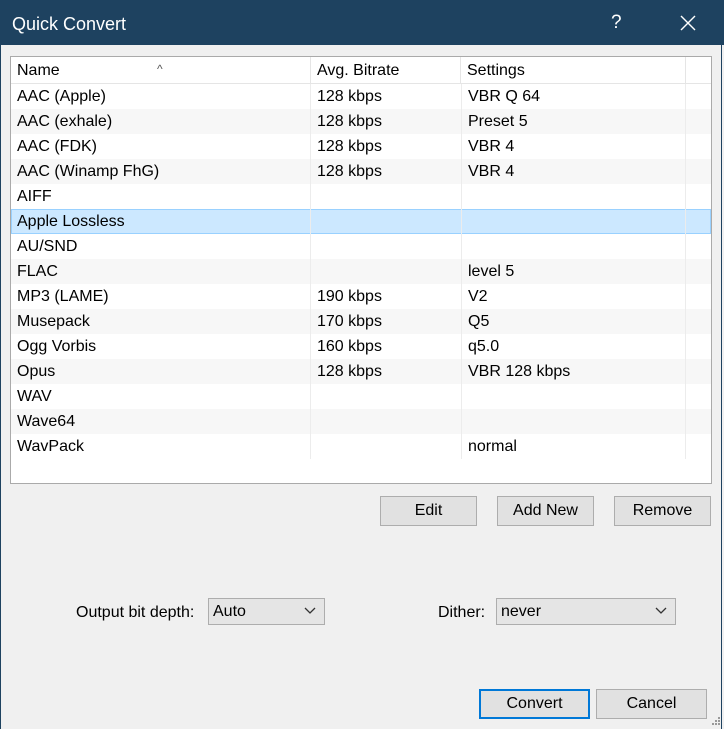 This screenshot has height=729, width=724. Describe the element at coordinates (135, 612) in the screenshot. I see `output-bit-depth-label: Output bit depth:` at that location.